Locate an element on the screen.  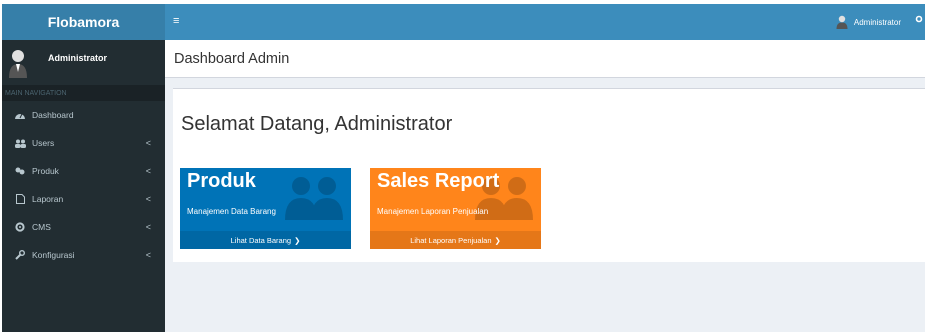
user-menu: Administrator is located at coordinates (868, 22).